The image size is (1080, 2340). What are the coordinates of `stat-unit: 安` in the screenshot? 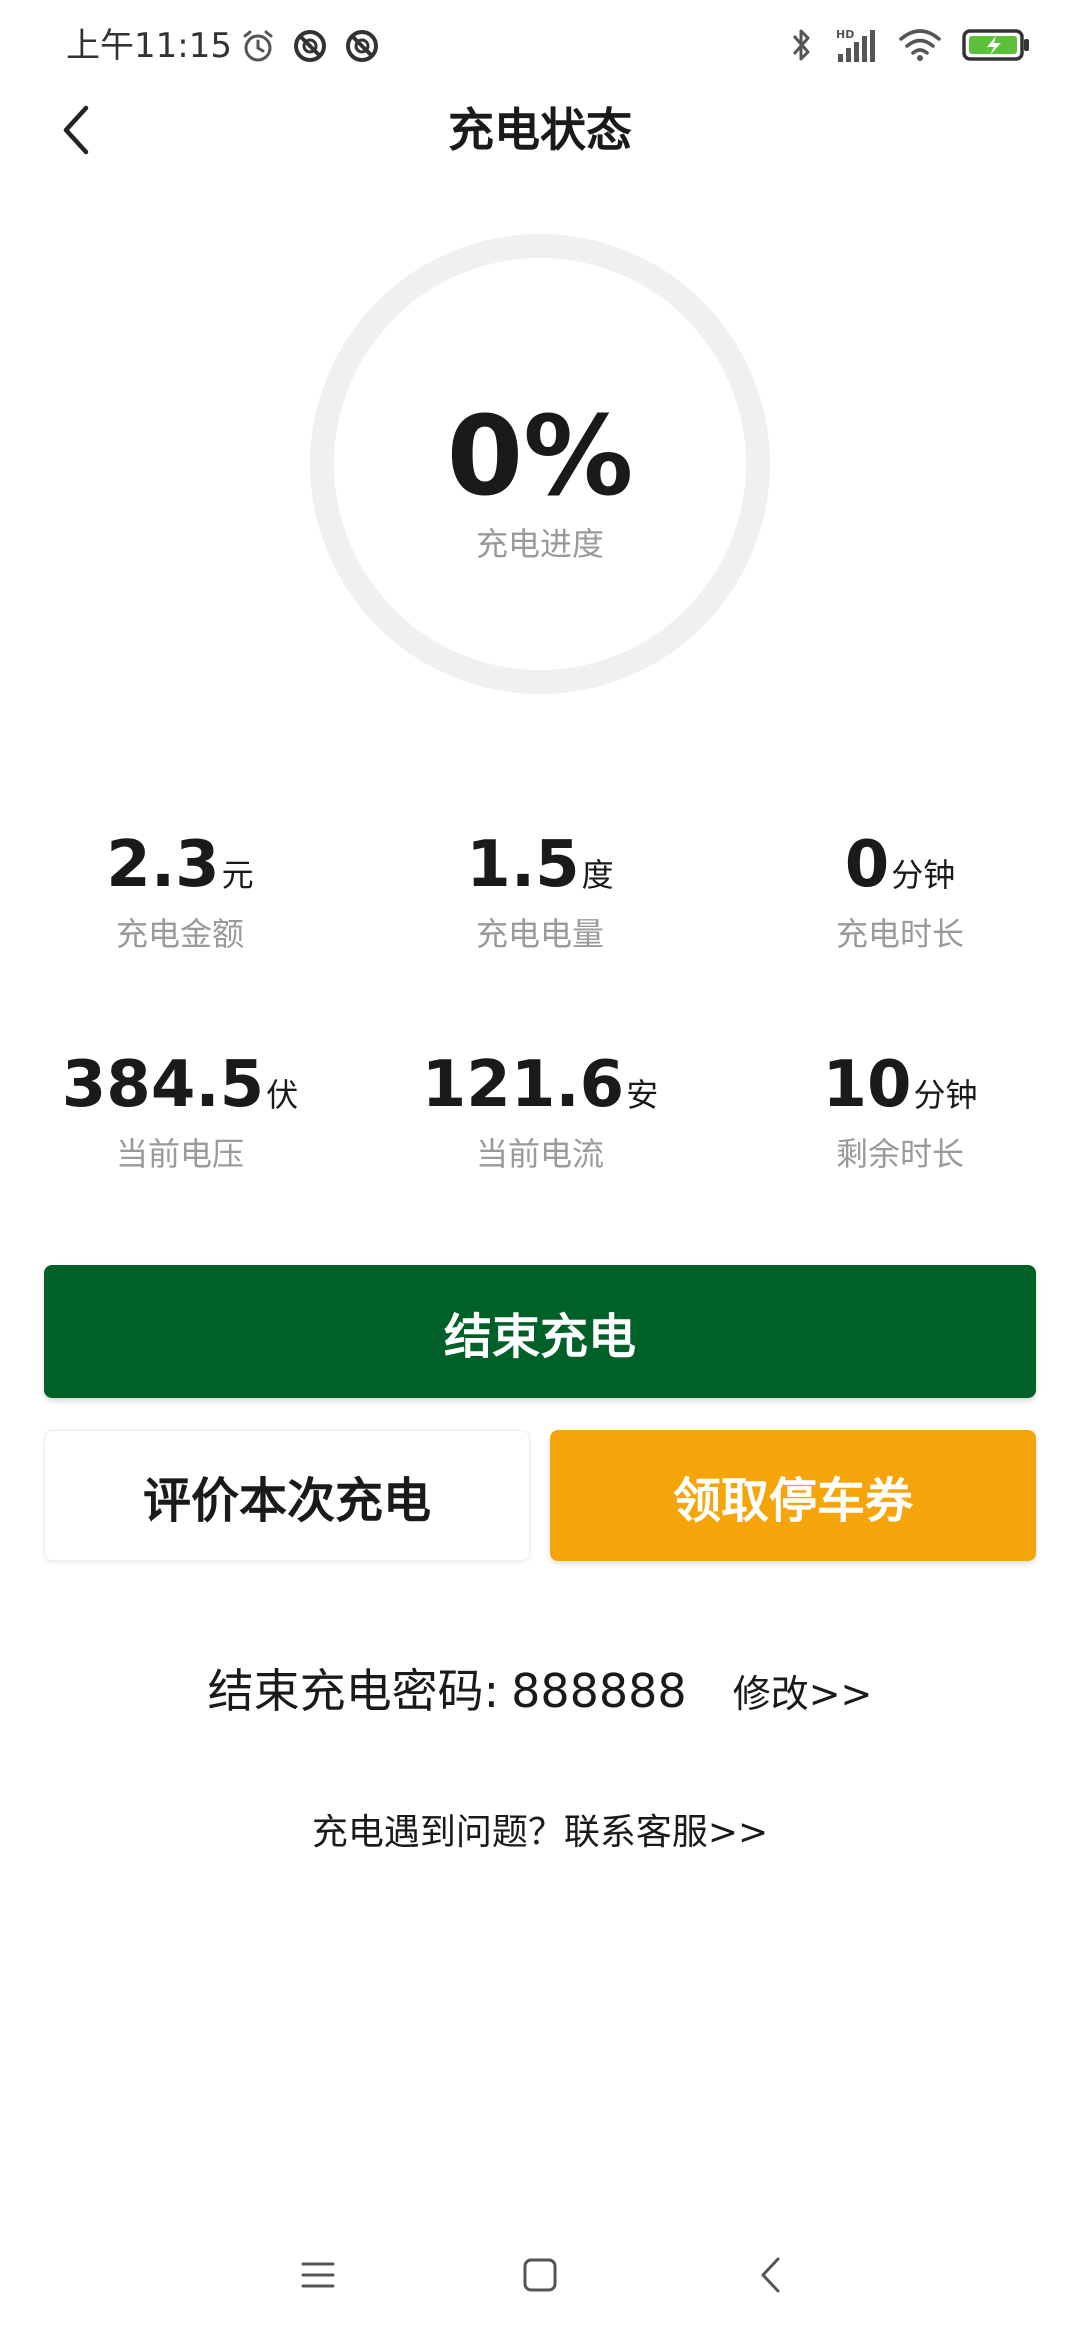 It's located at (642, 1095).